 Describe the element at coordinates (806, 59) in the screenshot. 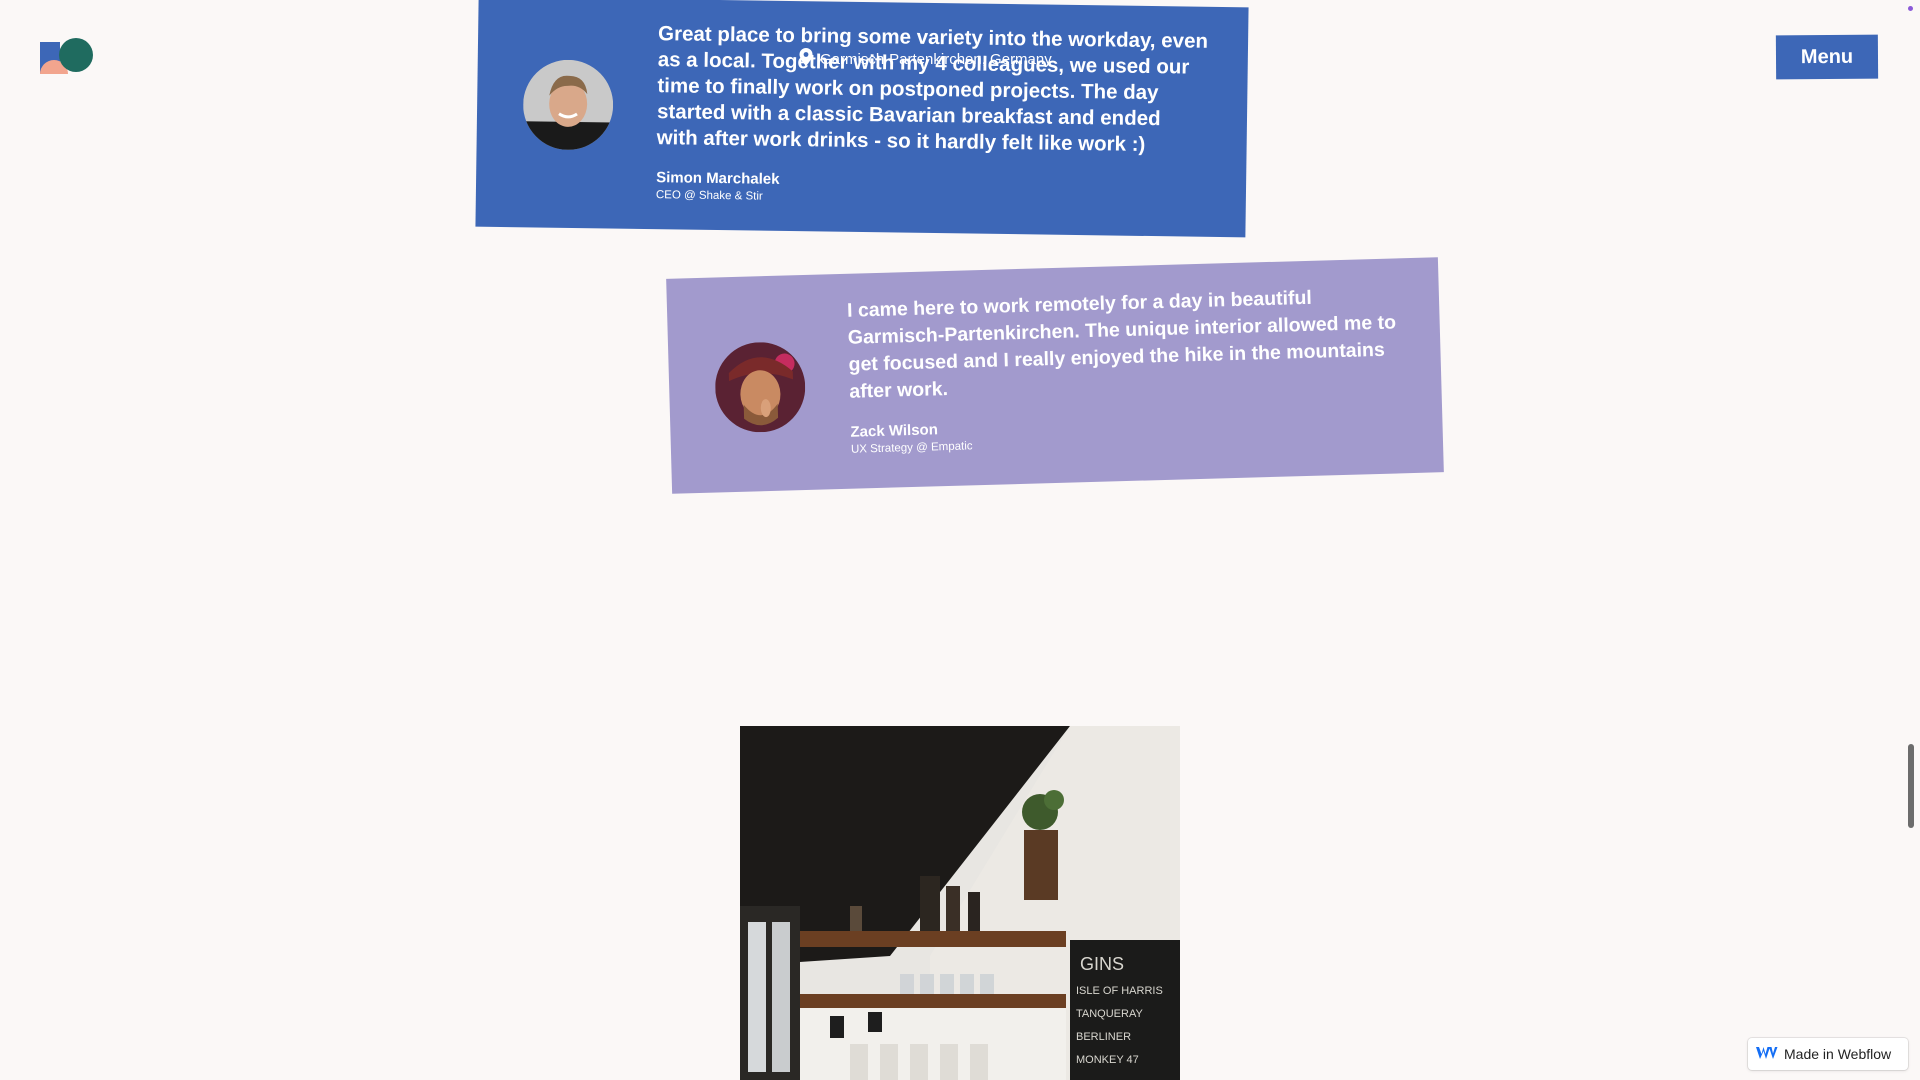

I see `map-pin-icon` at that location.